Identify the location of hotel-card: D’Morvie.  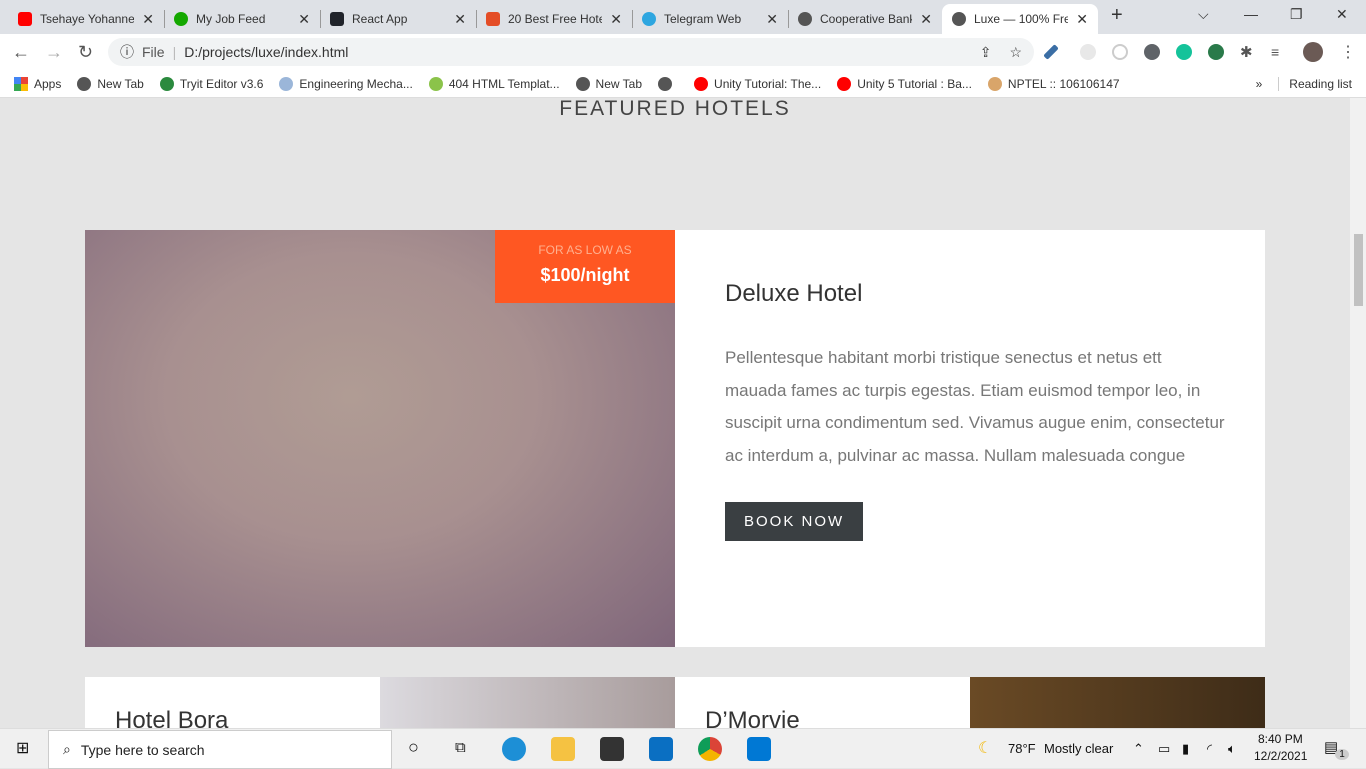
(822, 702).